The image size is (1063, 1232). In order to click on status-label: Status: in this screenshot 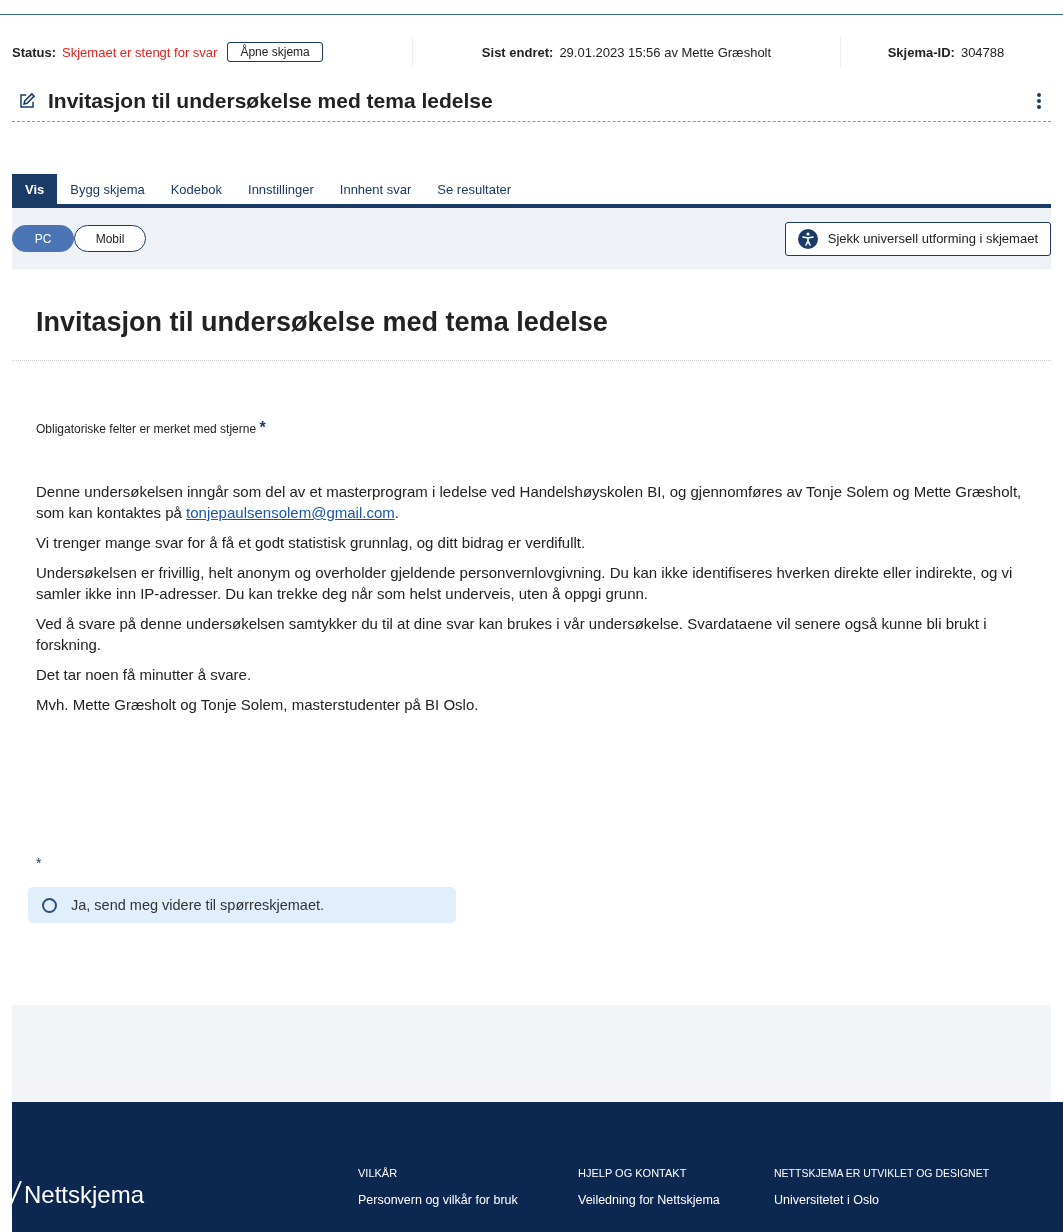, I will do `click(34, 52)`.